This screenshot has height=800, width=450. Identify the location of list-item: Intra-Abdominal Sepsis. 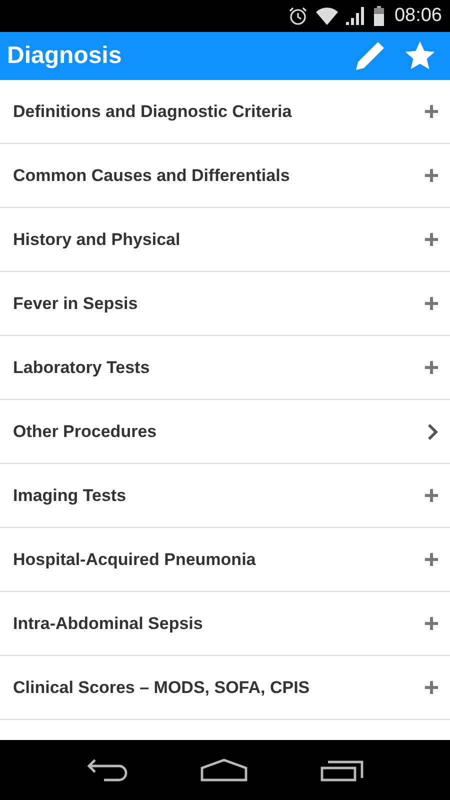
(225, 624).